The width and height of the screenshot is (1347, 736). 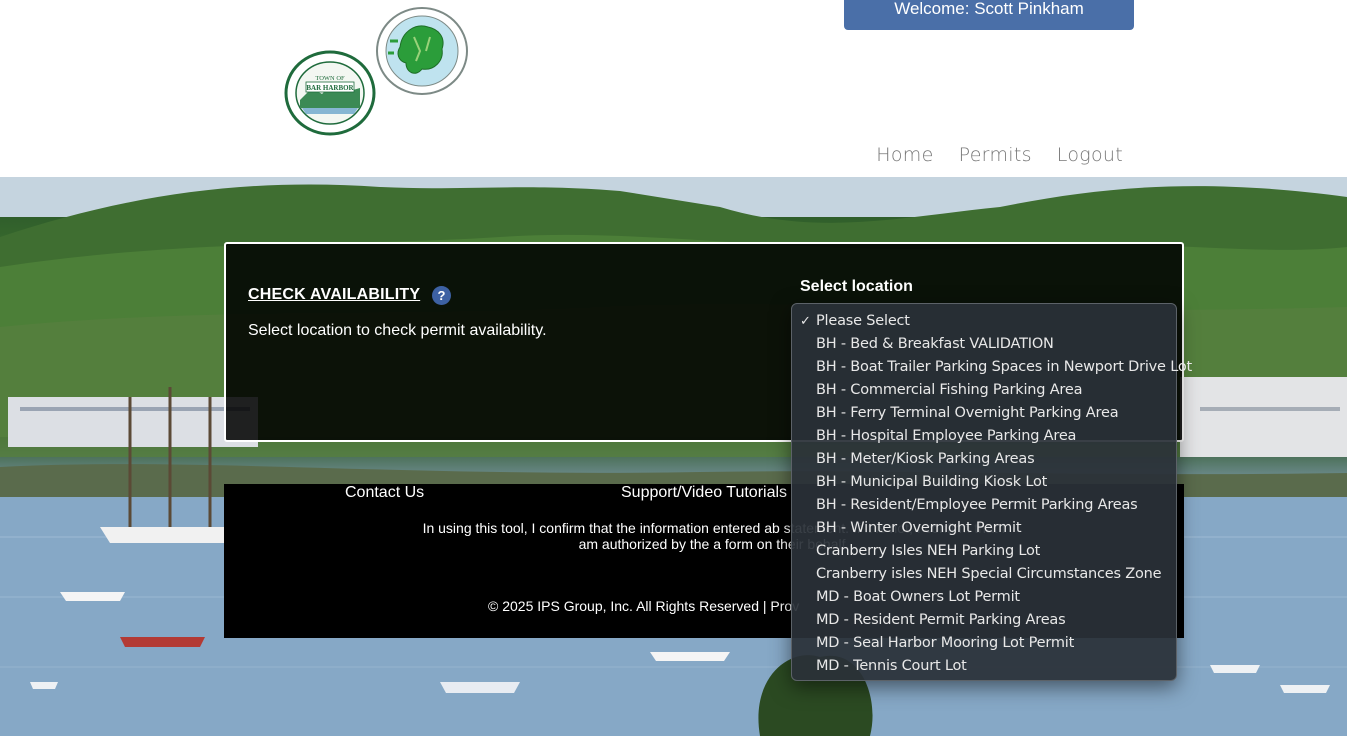 What do you see at coordinates (984, 390) in the screenshot?
I see `option-bh-commercial-fishing: BH - Commercial Fishing Parking Area` at bounding box center [984, 390].